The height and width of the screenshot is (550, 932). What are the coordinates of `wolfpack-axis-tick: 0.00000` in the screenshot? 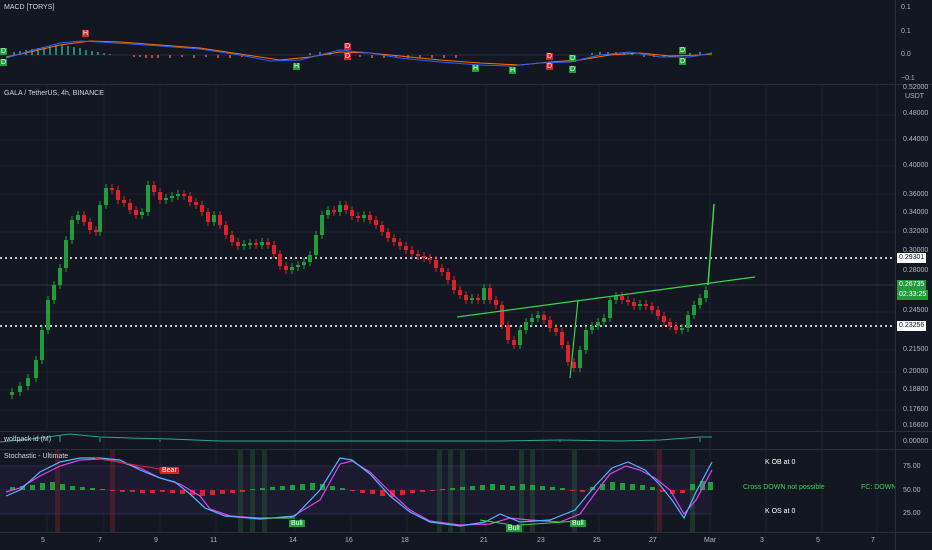 It's located at (916, 441).